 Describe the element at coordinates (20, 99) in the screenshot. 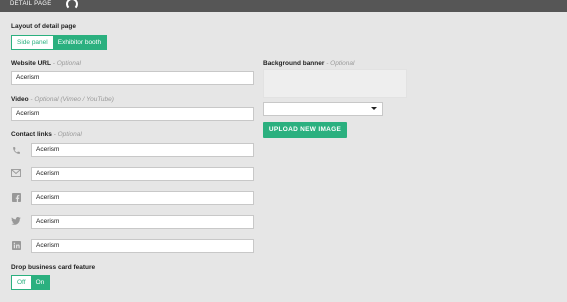

I see `video-label-text: Video` at that location.